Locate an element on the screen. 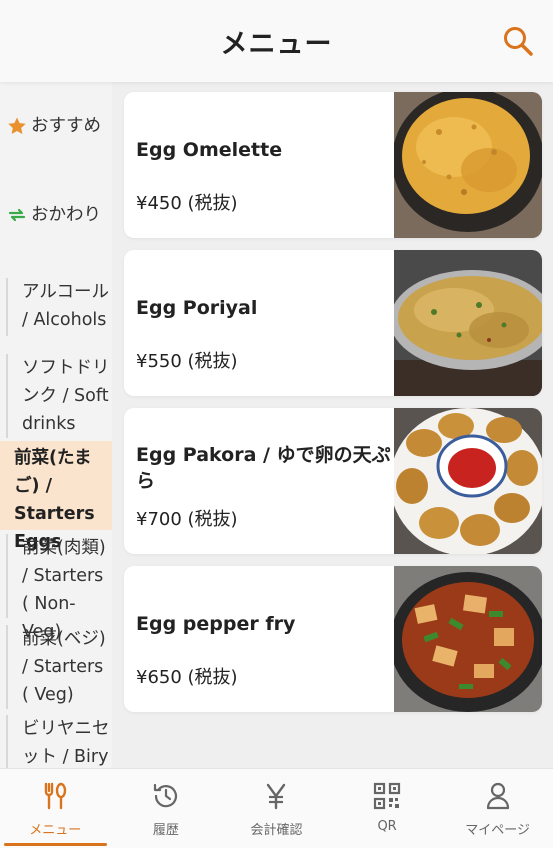 This screenshot has height=848, width=553. refresh-icon is located at coordinates (17, 215).